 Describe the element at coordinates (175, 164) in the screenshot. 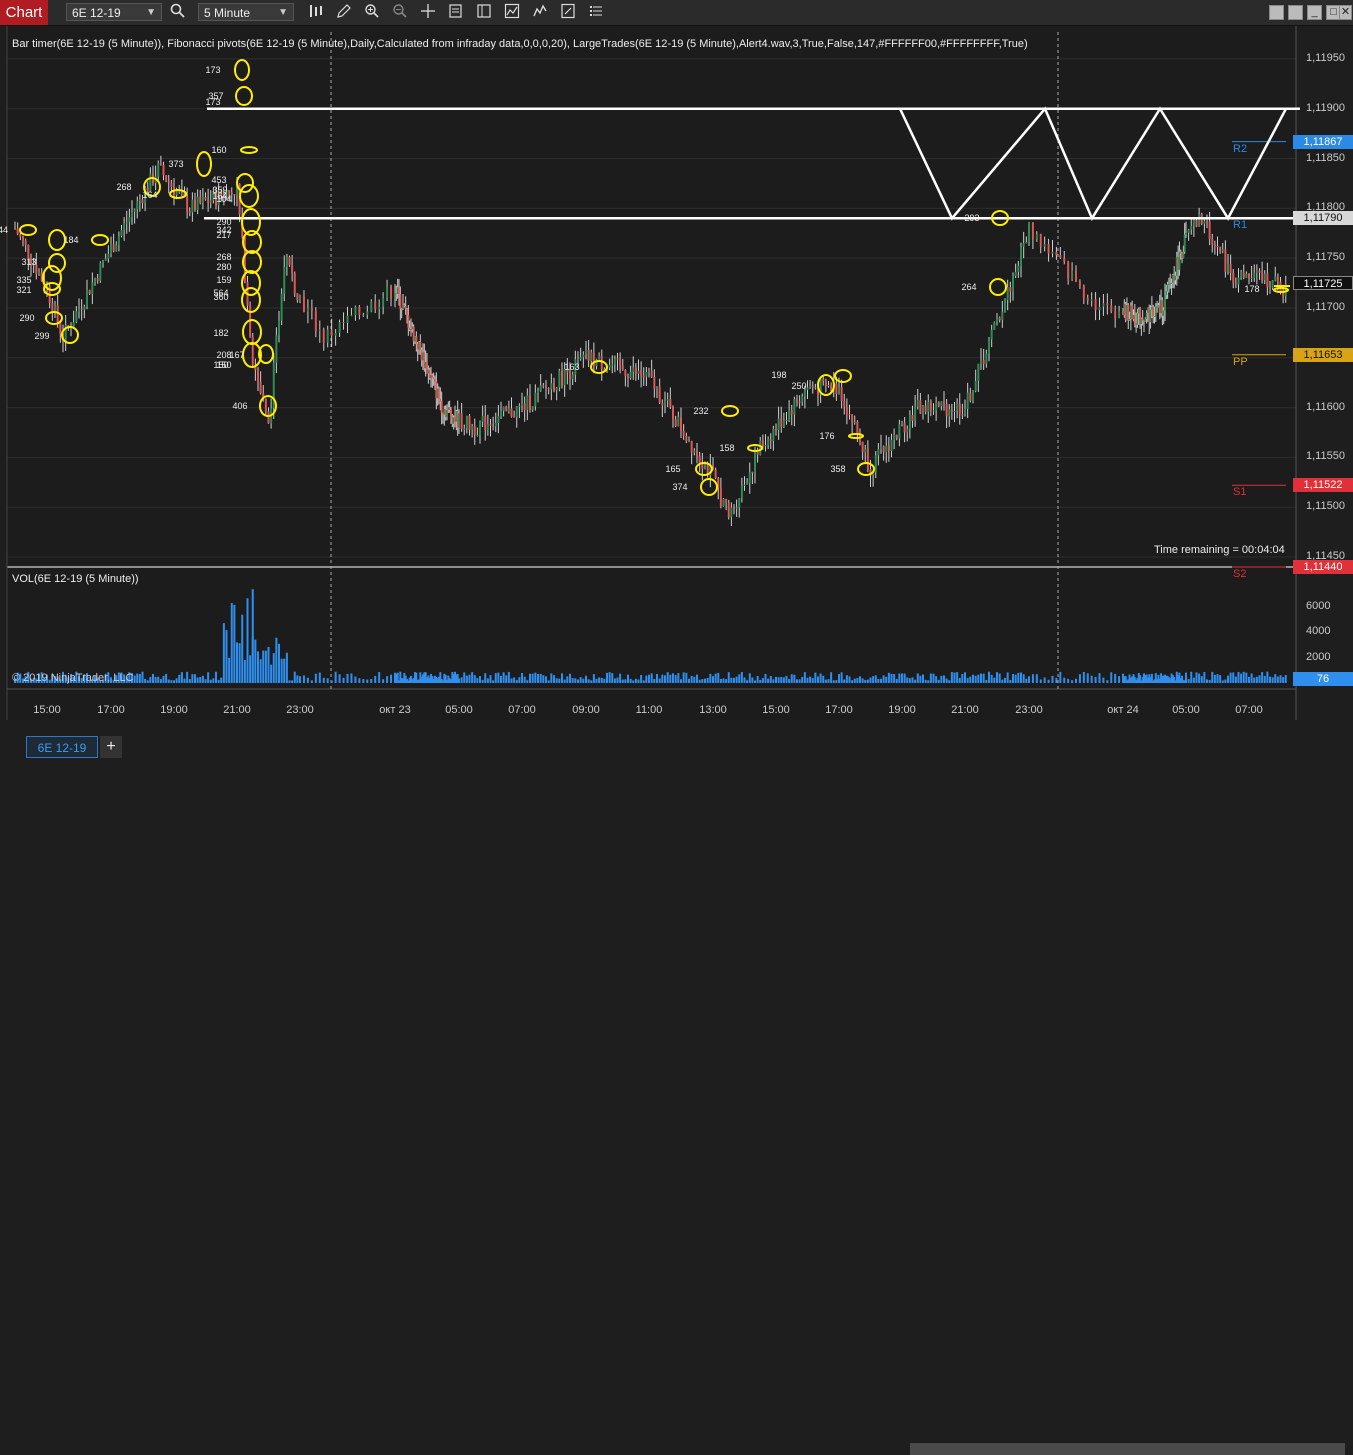

I see `large-trade-label: 373` at that location.